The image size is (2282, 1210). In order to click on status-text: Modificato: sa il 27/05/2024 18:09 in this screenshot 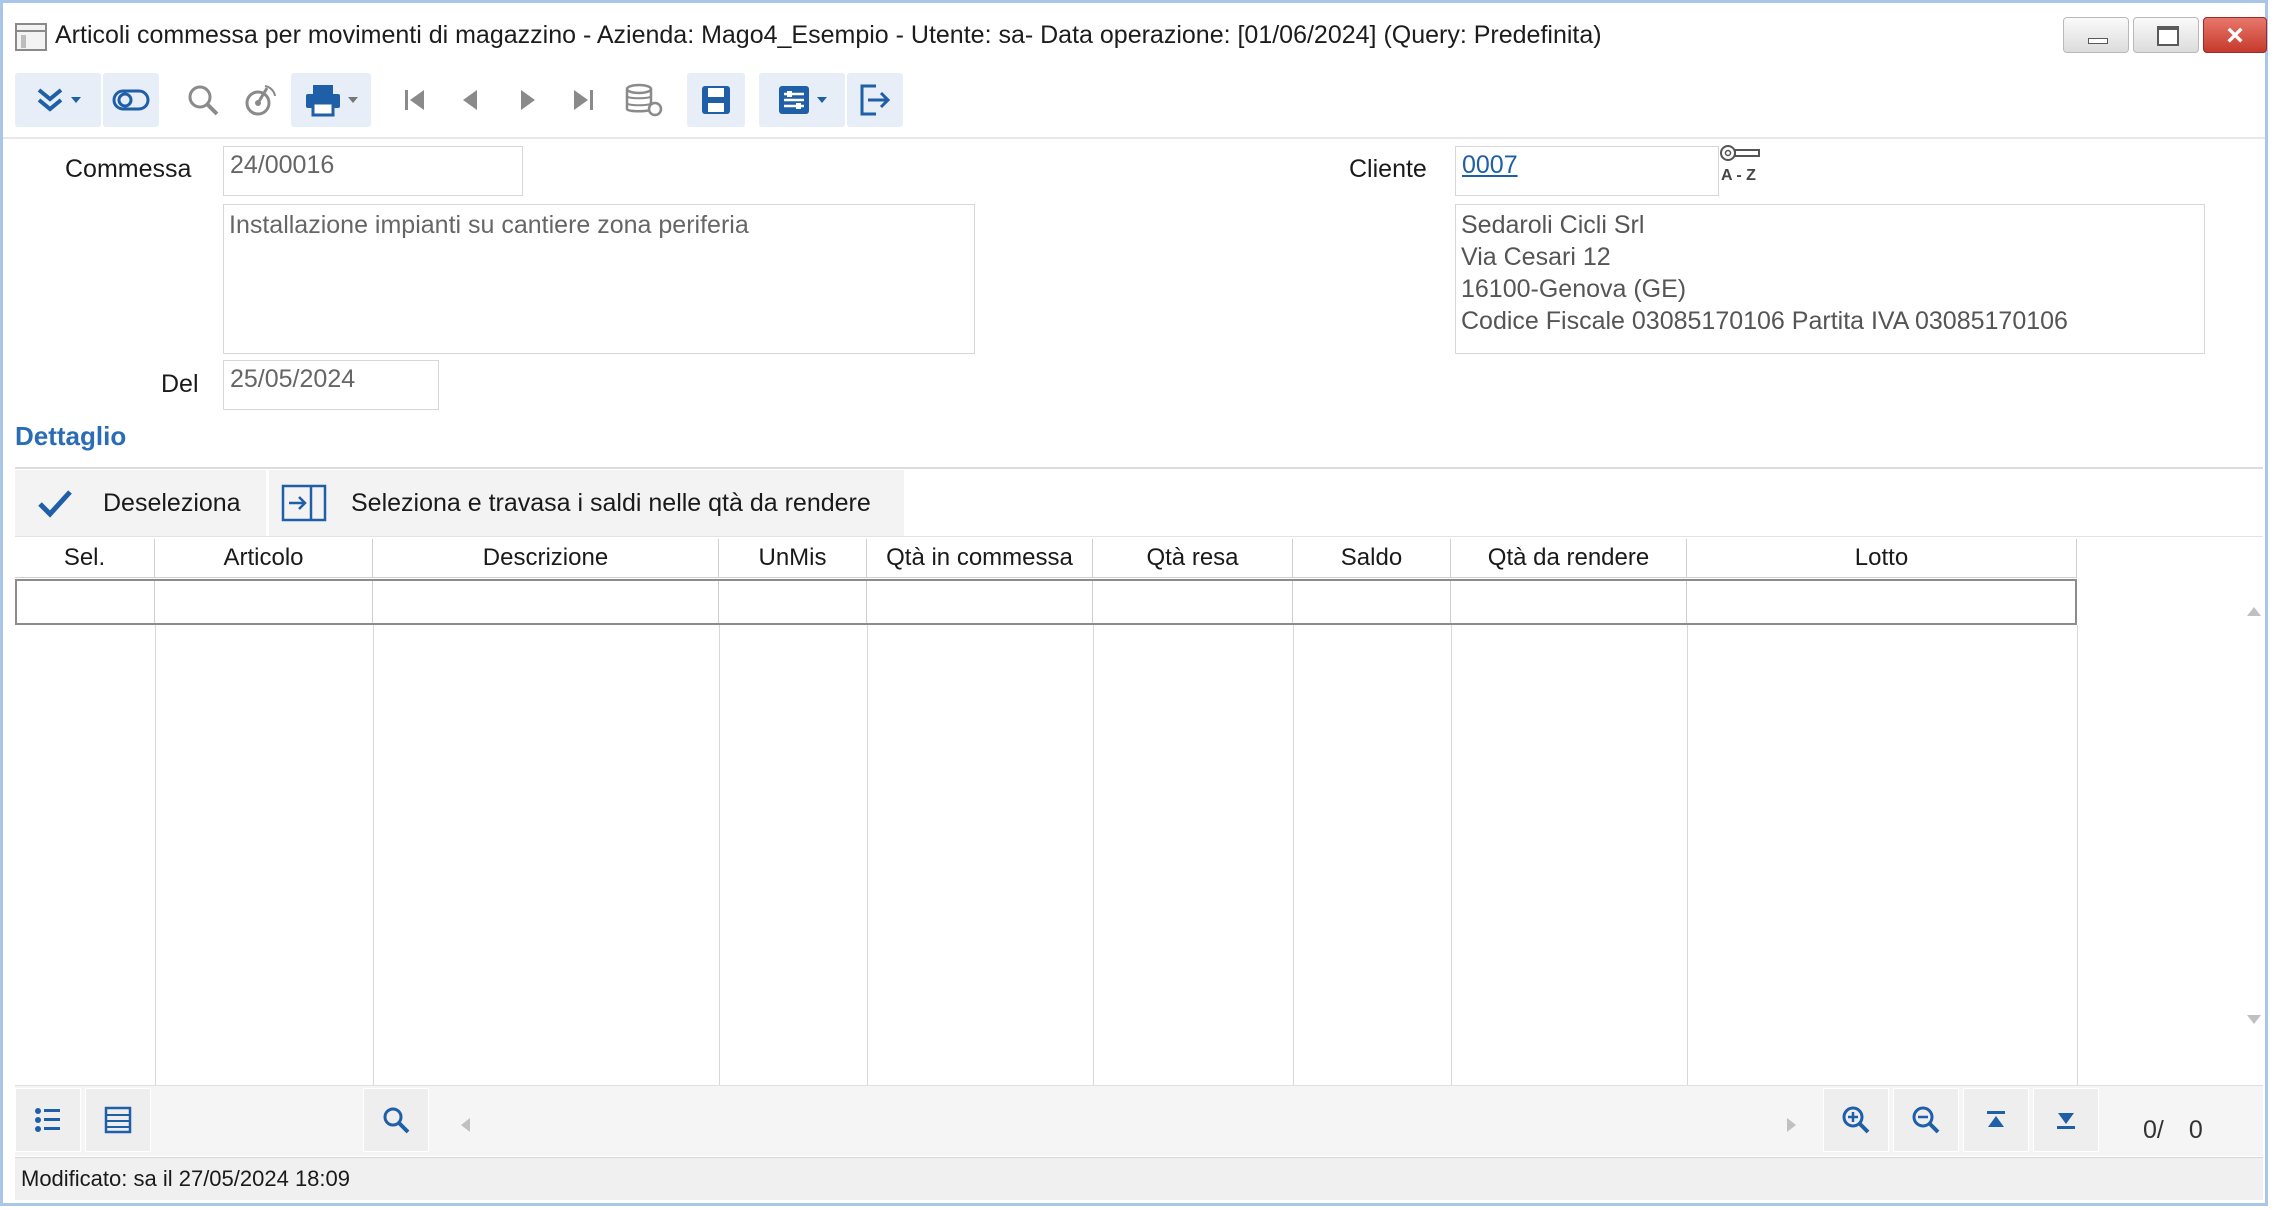, I will do `click(186, 1178)`.